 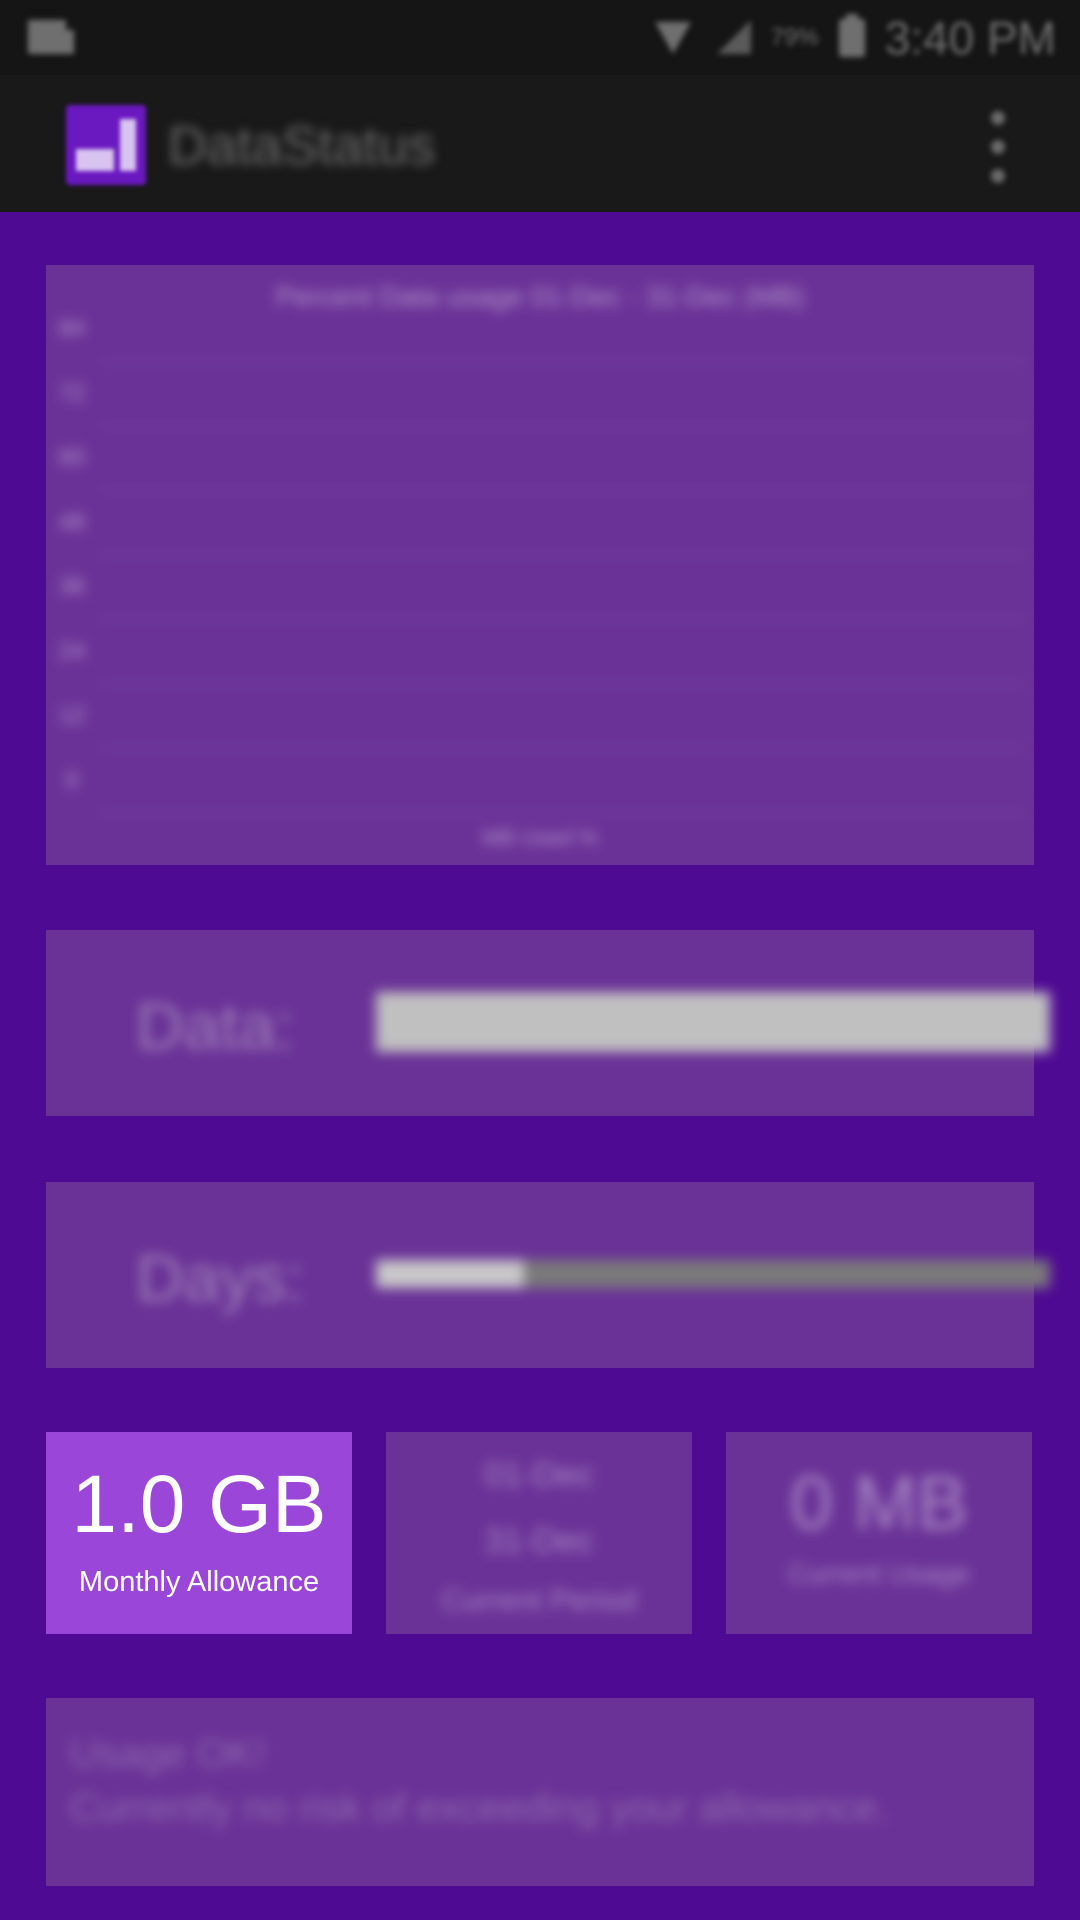 What do you see at coordinates (733, 38) in the screenshot?
I see `cell-signal-icon` at bounding box center [733, 38].